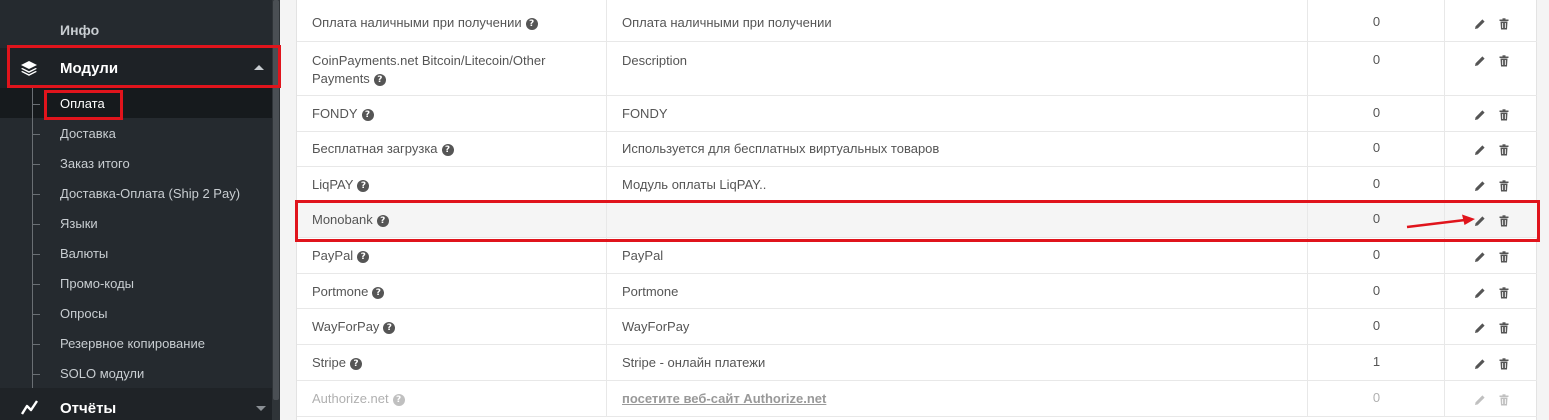 The height and width of the screenshot is (420, 1549). Describe the element at coordinates (650, 291) in the screenshot. I see `payment-description: Portmone` at that location.